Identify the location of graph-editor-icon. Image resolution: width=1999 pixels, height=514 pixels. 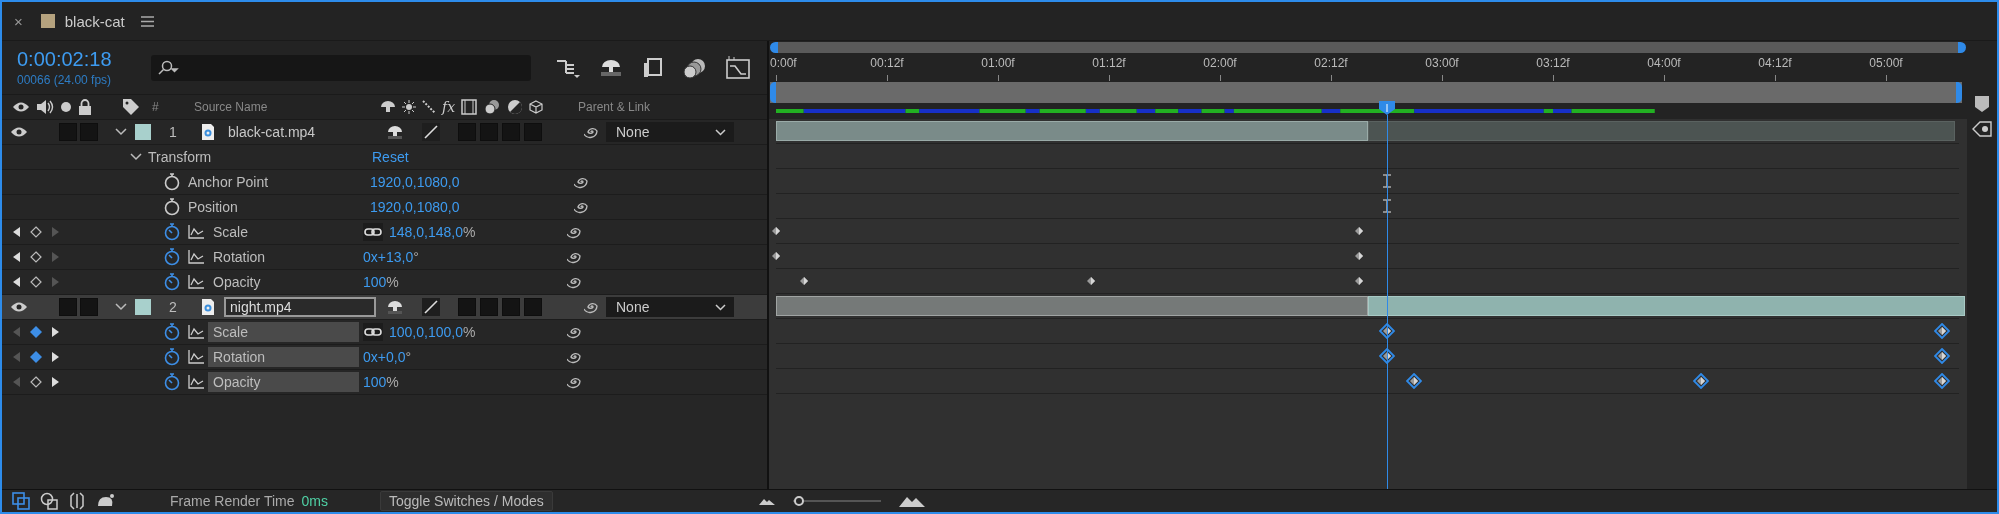
(738, 67).